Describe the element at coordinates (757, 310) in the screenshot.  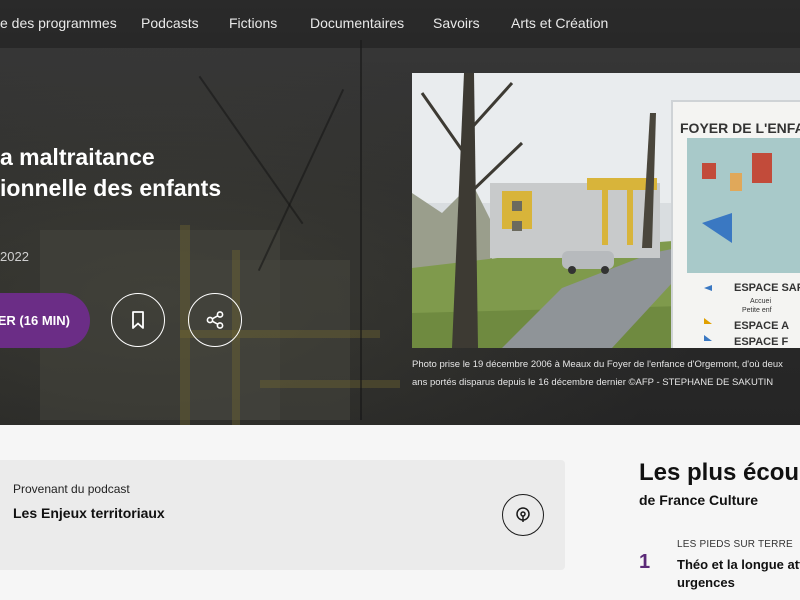
I see `sign-line-3: Petite enf` at that location.